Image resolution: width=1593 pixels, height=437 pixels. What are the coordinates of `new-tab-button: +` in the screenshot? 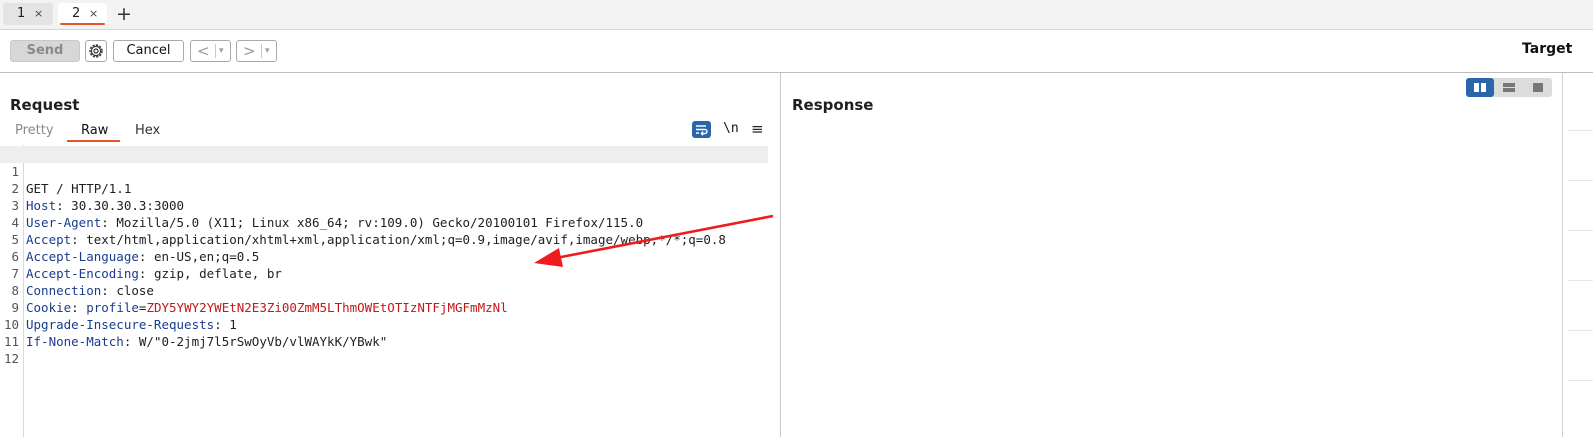 It's located at (124, 14).